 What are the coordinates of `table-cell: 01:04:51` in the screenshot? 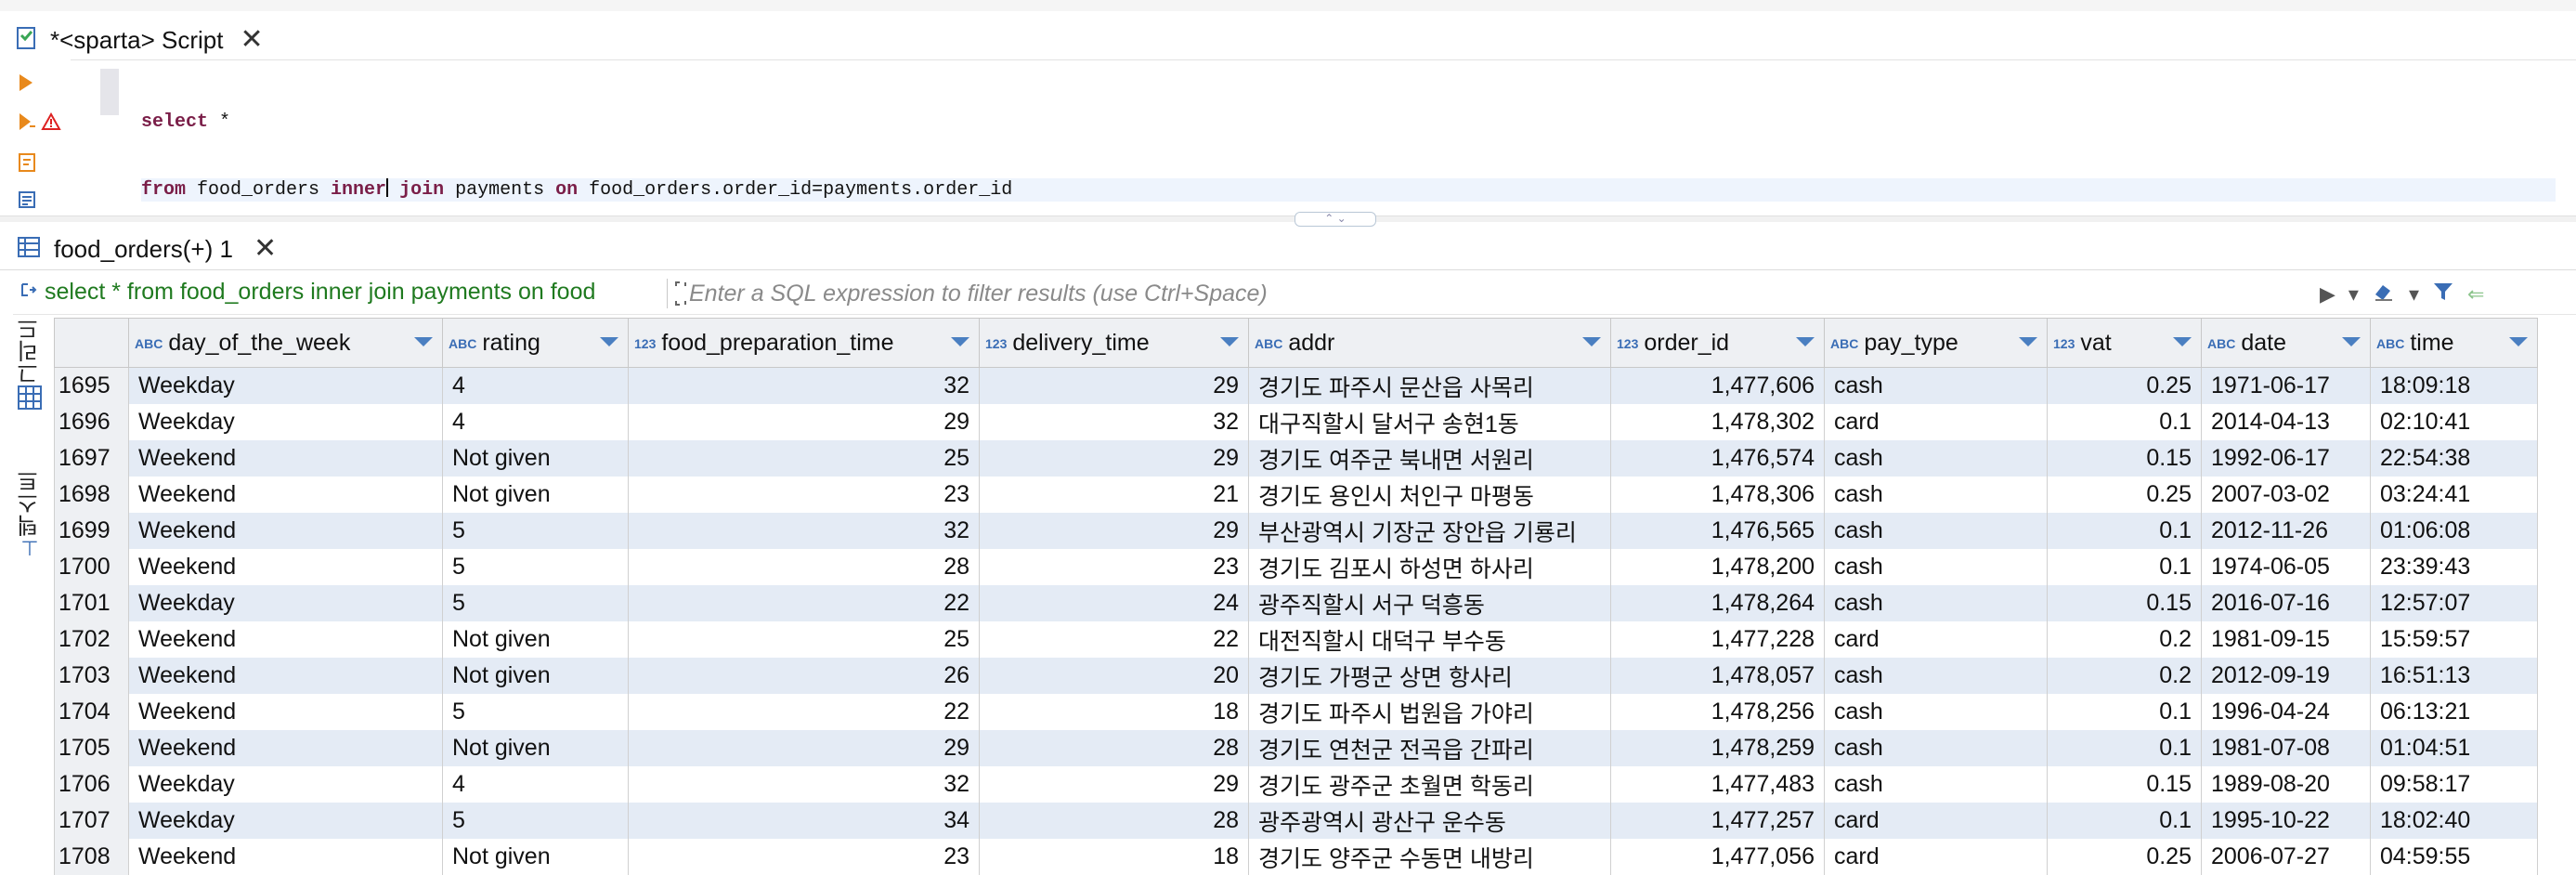 It's located at (2454, 748).